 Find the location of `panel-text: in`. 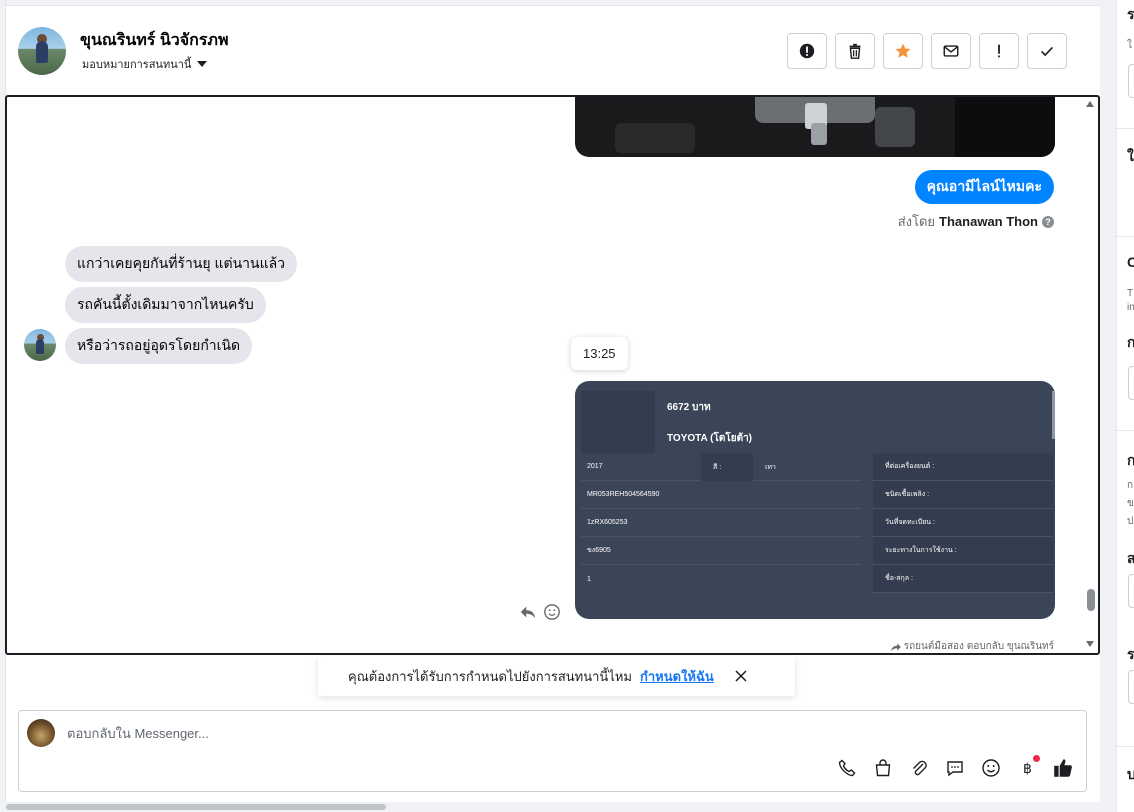

panel-text: in is located at coordinates (1130, 307).